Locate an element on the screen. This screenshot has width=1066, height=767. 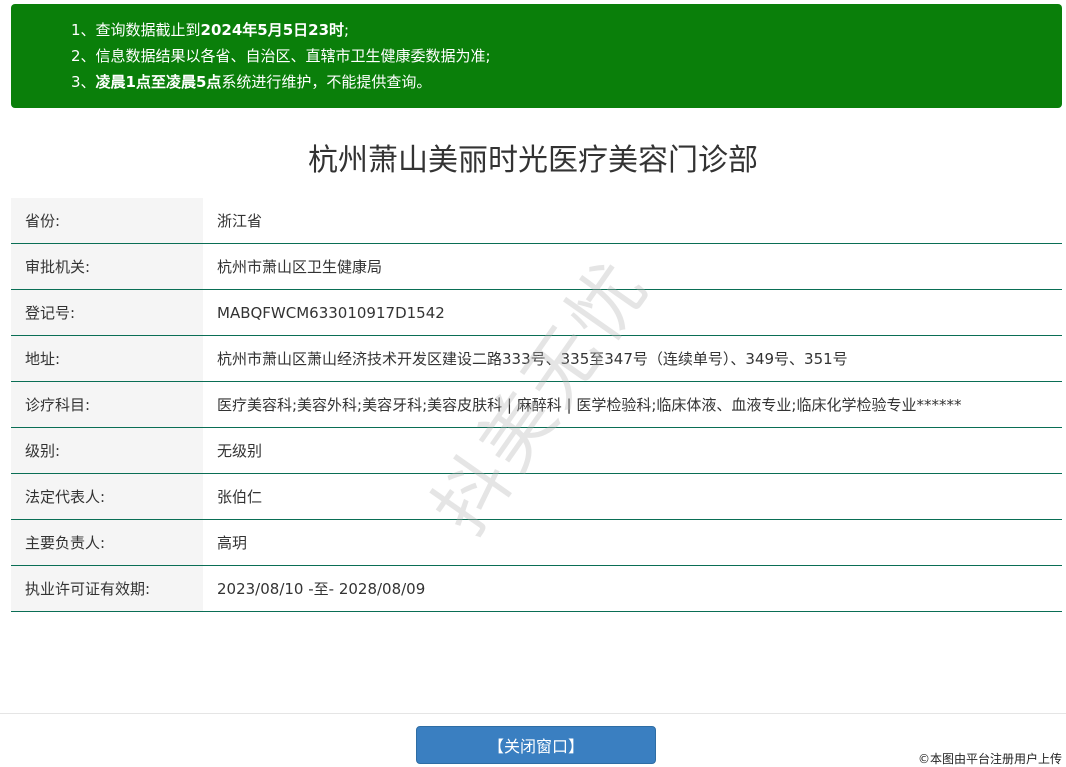
table-row: 法定代表人: 张伯仁 is located at coordinates (536, 496).